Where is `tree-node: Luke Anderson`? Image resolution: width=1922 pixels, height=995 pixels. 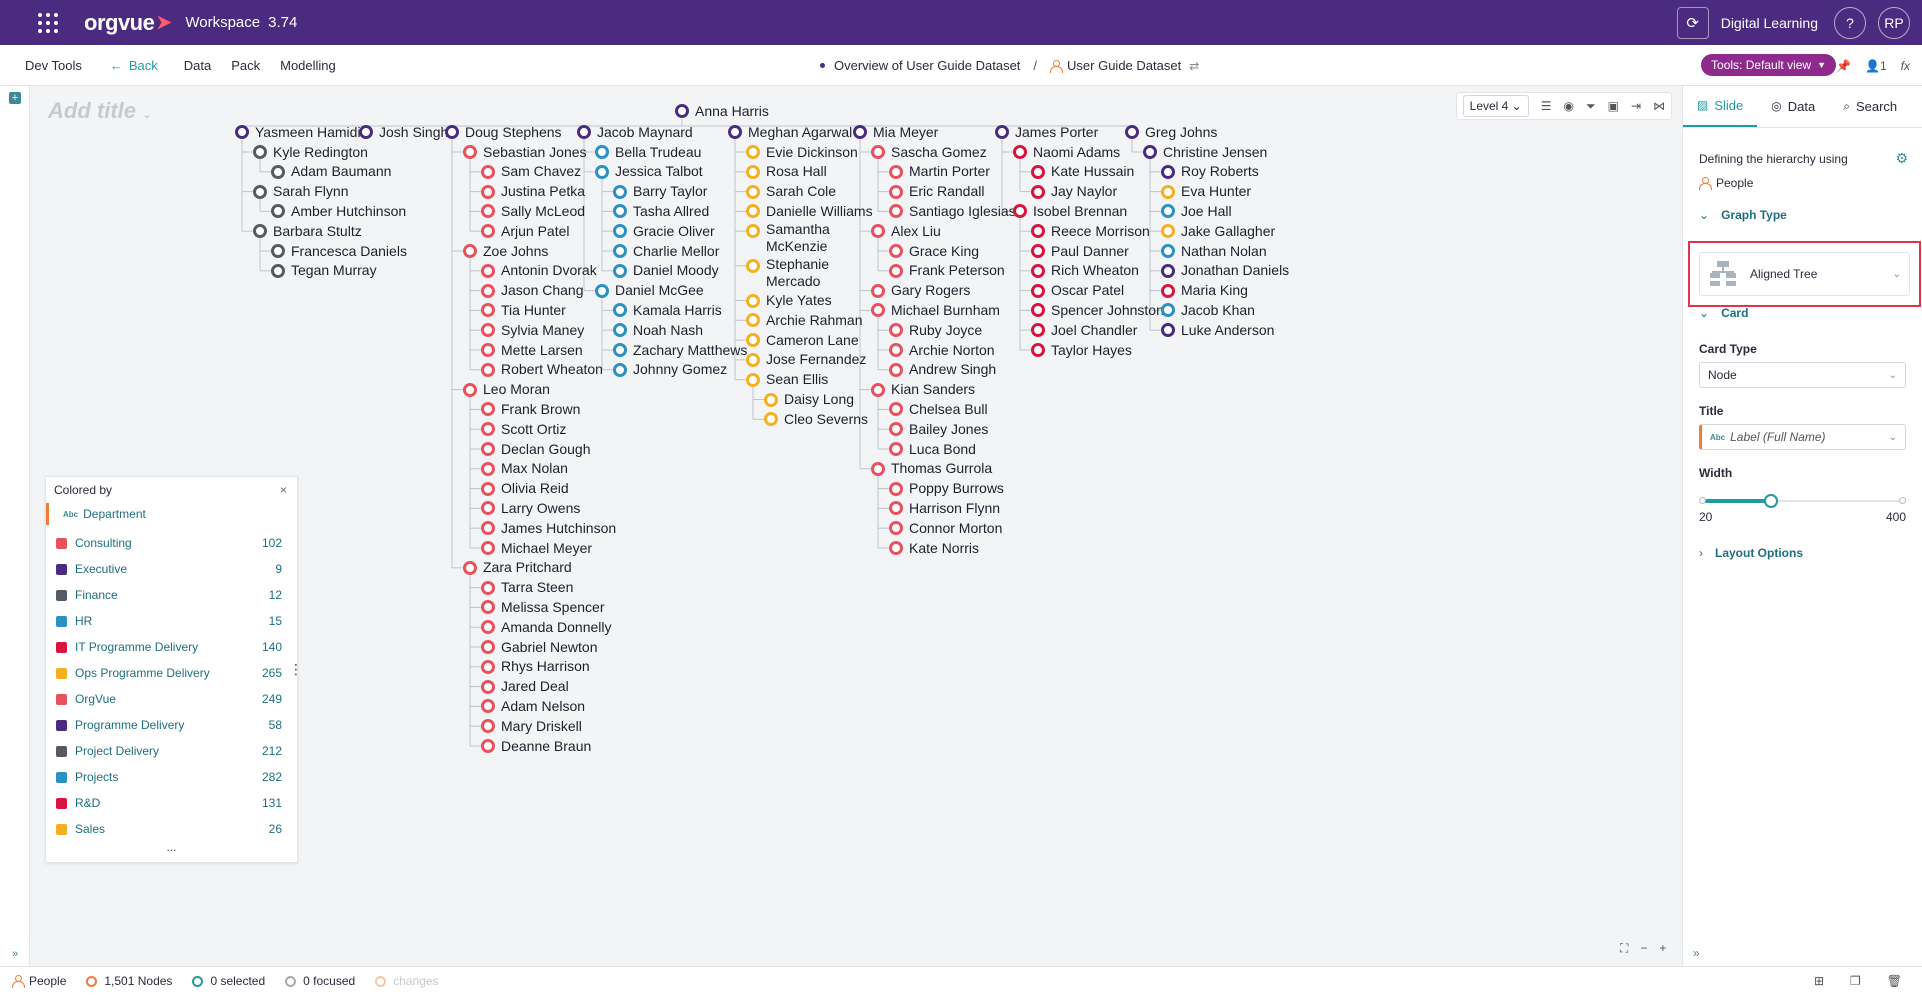
tree-node: Luke Anderson is located at coordinates (1217, 330).